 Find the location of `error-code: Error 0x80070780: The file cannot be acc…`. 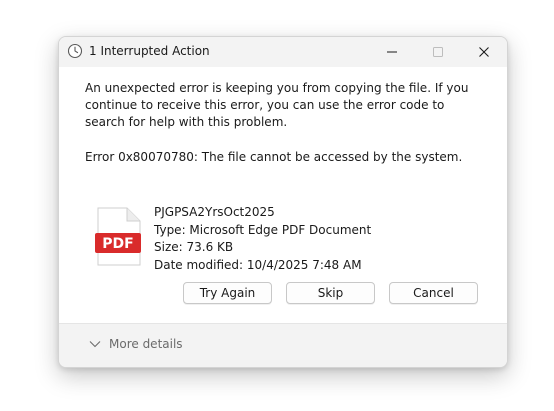

error-code: Error 0x80070780: The file cannot be acc… is located at coordinates (274, 157).